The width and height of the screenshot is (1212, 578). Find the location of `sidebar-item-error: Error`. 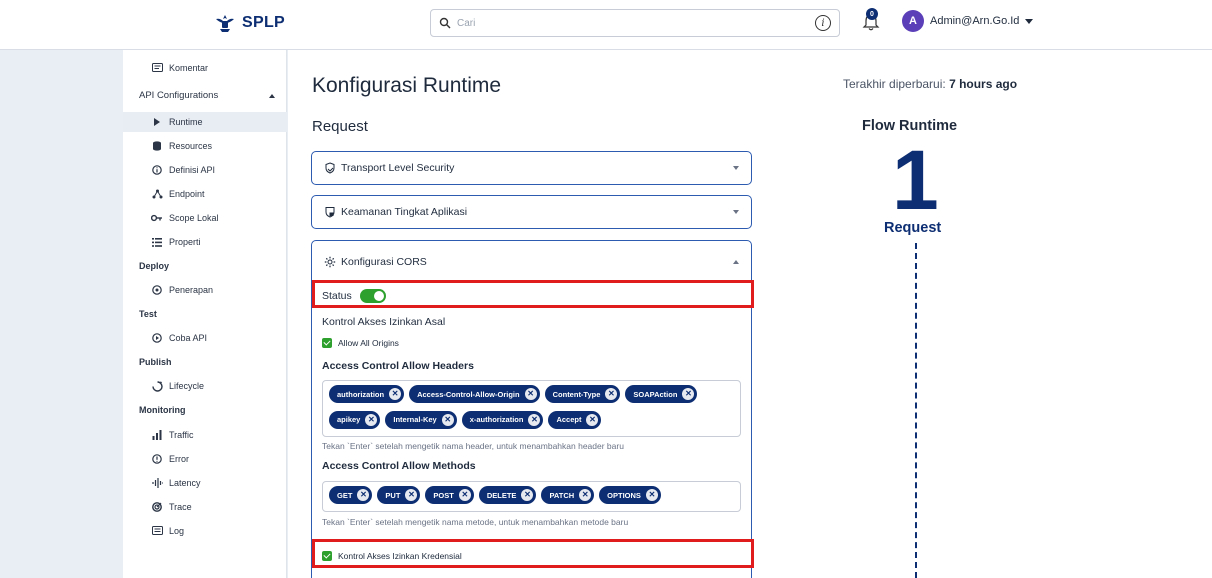

sidebar-item-error: Error is located at coordinates (205, 459).